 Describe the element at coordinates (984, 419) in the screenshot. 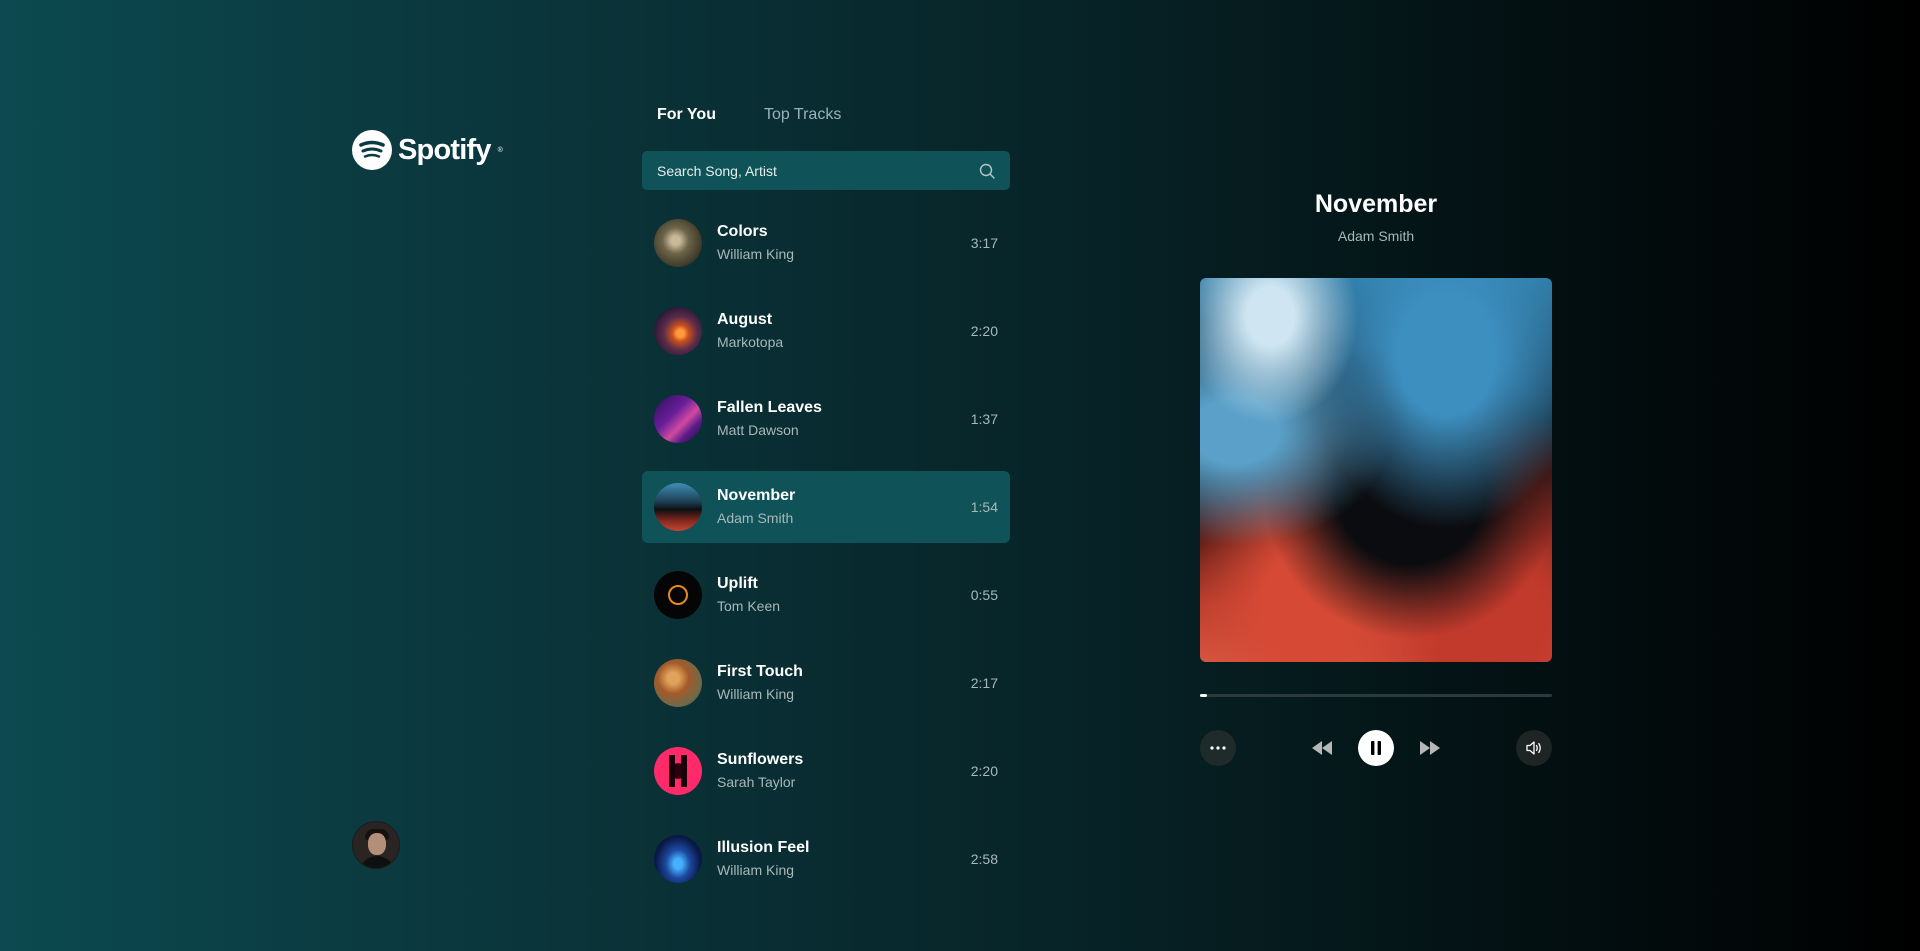

I see `track-duration: 1:37` at that location.